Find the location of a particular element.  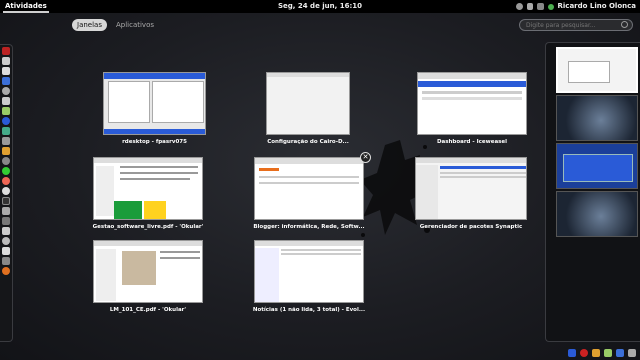

folder-icon is located at coordinates (596, 353).